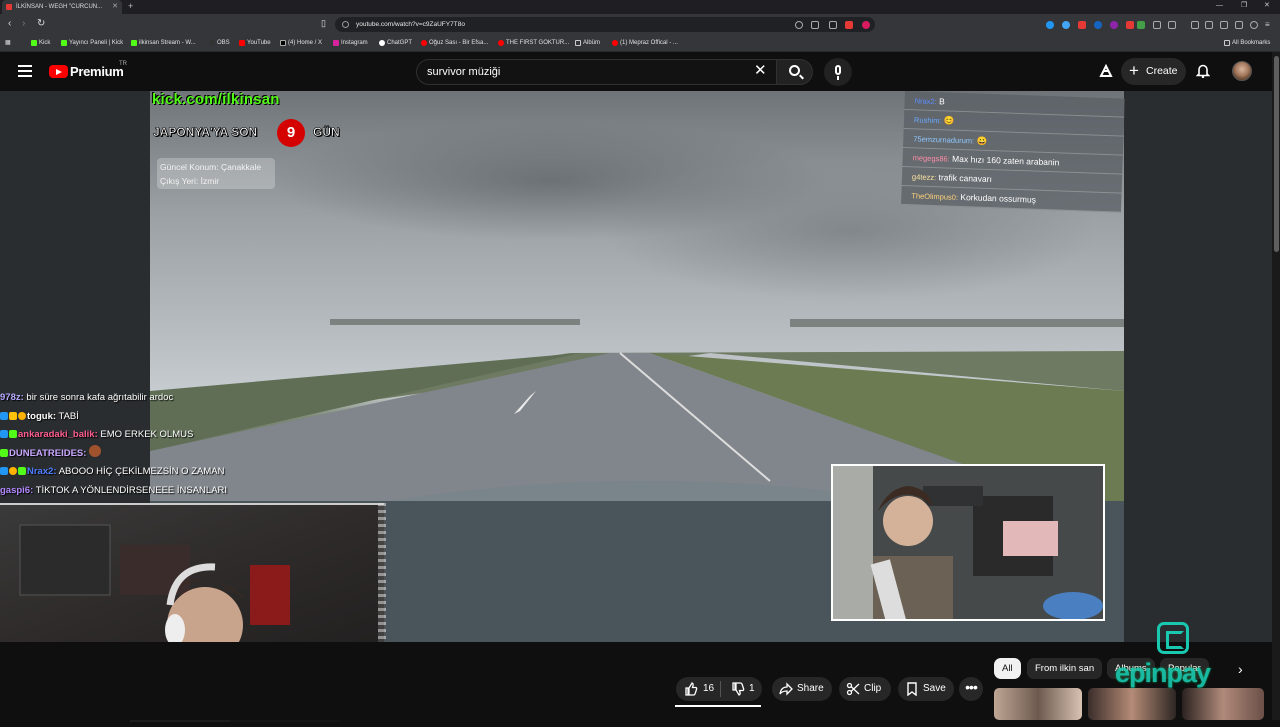  Describe the element at coordinates (738, 689) in the screenshot. I see `dislike-icon` at that location.